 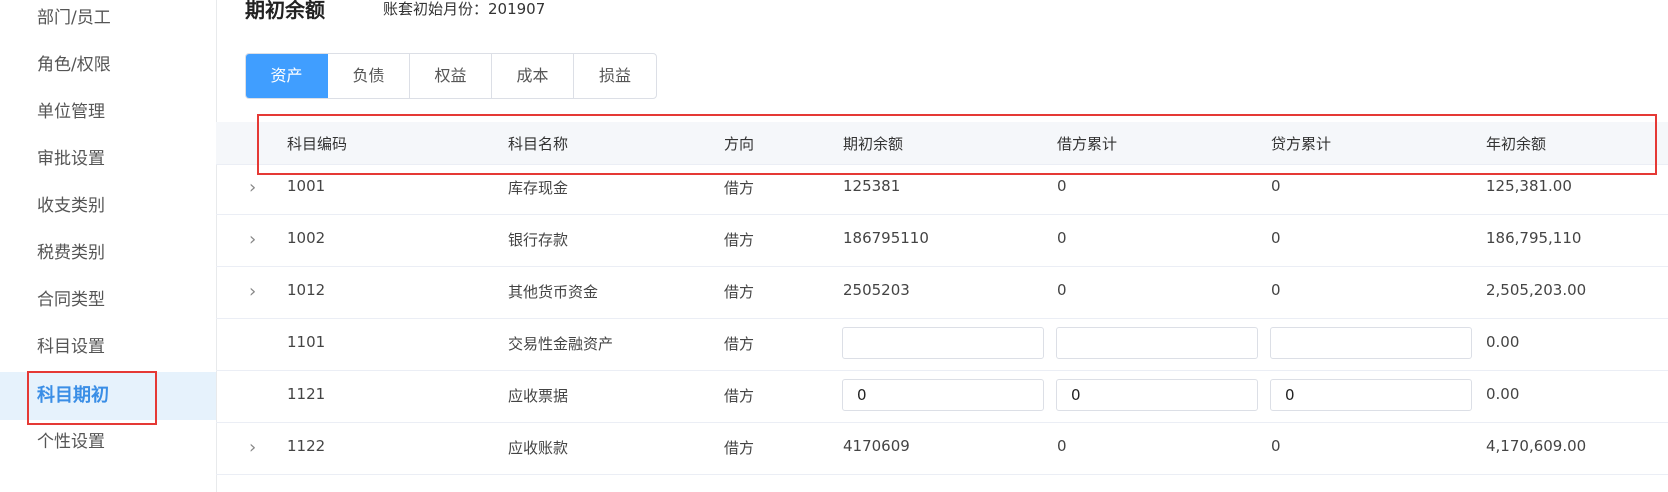 I want to click on cell-year-opening: 125,381.00, so click(x=1529, y=186).